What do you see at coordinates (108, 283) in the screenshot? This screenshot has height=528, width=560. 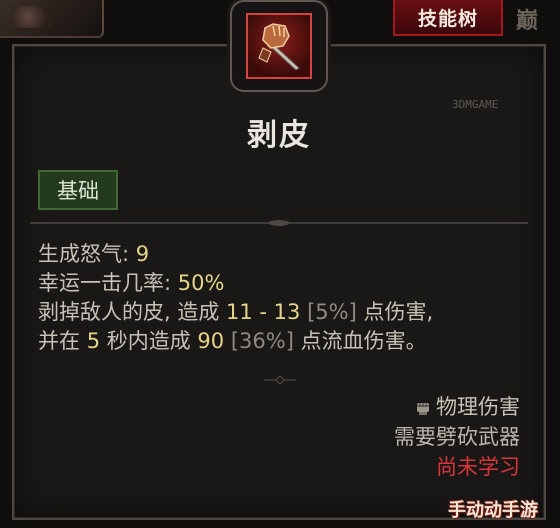 I see `lucky-hit-label: 幸运一击几率:` at bounding box center [108, 283].